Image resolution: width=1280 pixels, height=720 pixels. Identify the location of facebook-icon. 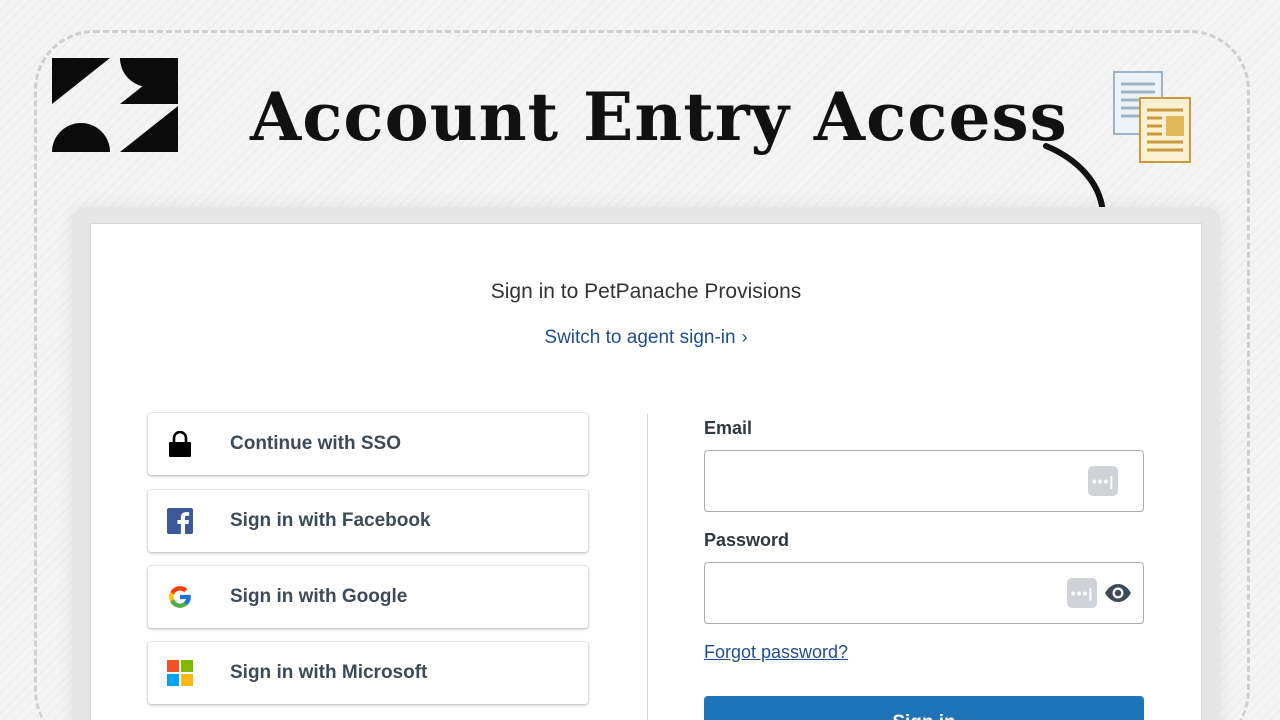
(180, 521).